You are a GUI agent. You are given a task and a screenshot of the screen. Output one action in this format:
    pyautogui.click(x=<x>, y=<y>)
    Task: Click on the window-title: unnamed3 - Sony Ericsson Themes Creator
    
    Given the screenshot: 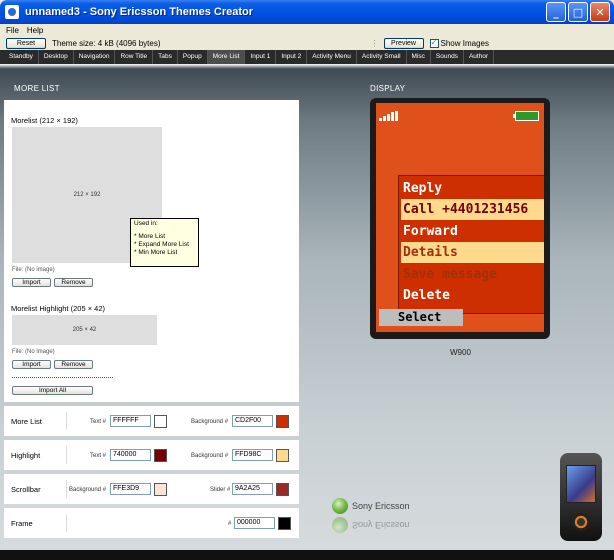 What is the action you would take?
    pyautogui.click(x=139, y=12)
    